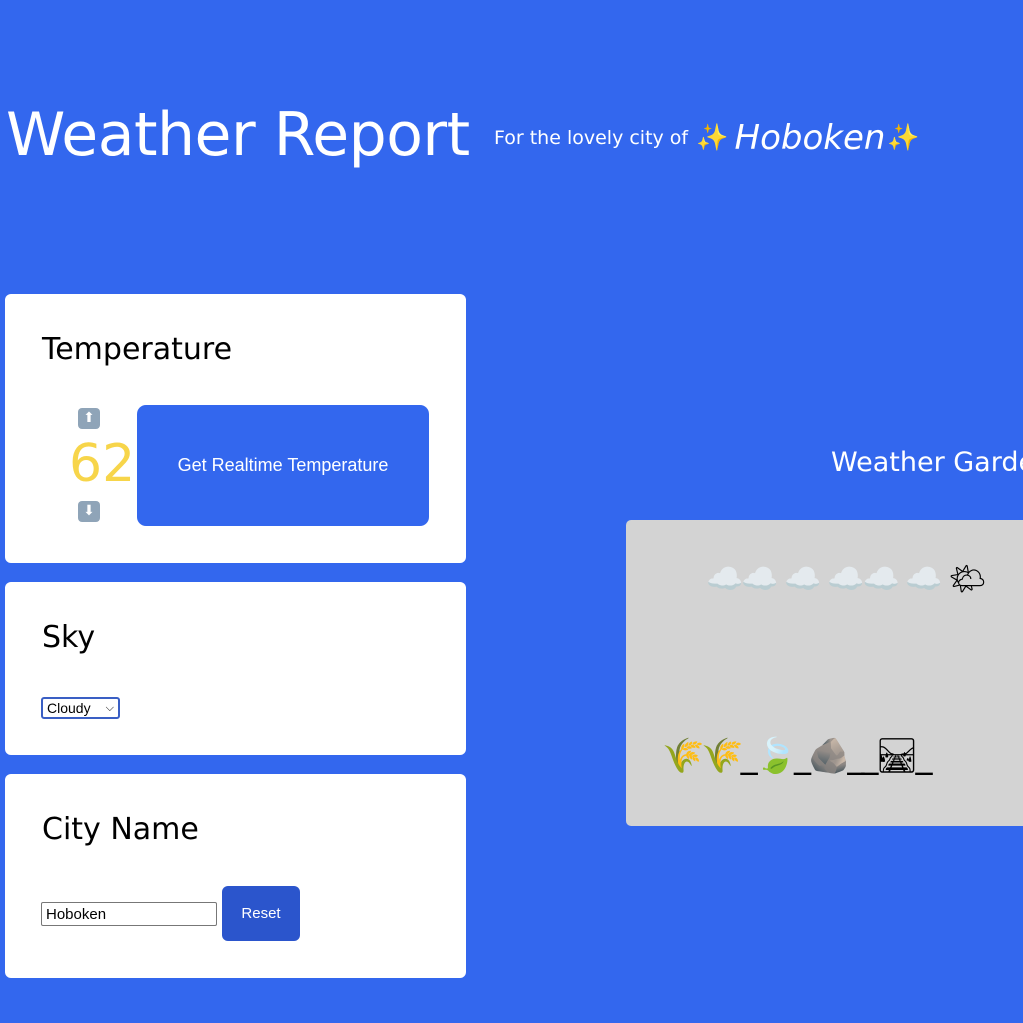 This screenshot has width=1023, height=1023. Describe the element at coordinates (824, 673) in the screenshot. I see `weather-garden: ☁️☁️ ☁️ ☁️☁️ ☁️ 🌤 🌾🌾_🍃_🪨__🛤_` at that location.